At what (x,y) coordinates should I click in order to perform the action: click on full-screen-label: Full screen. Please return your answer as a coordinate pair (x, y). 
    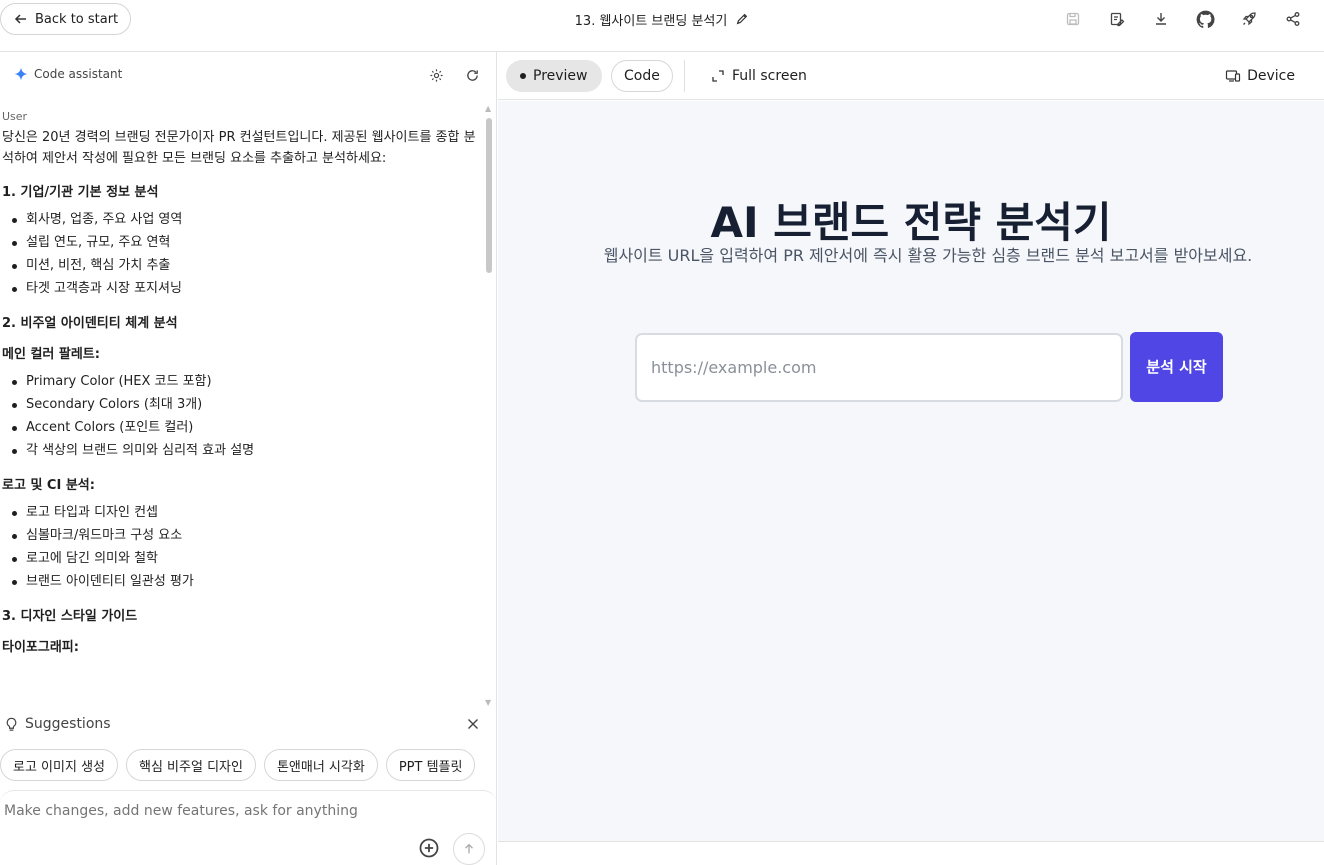
    Looking at the image, I should click on (769, 76).